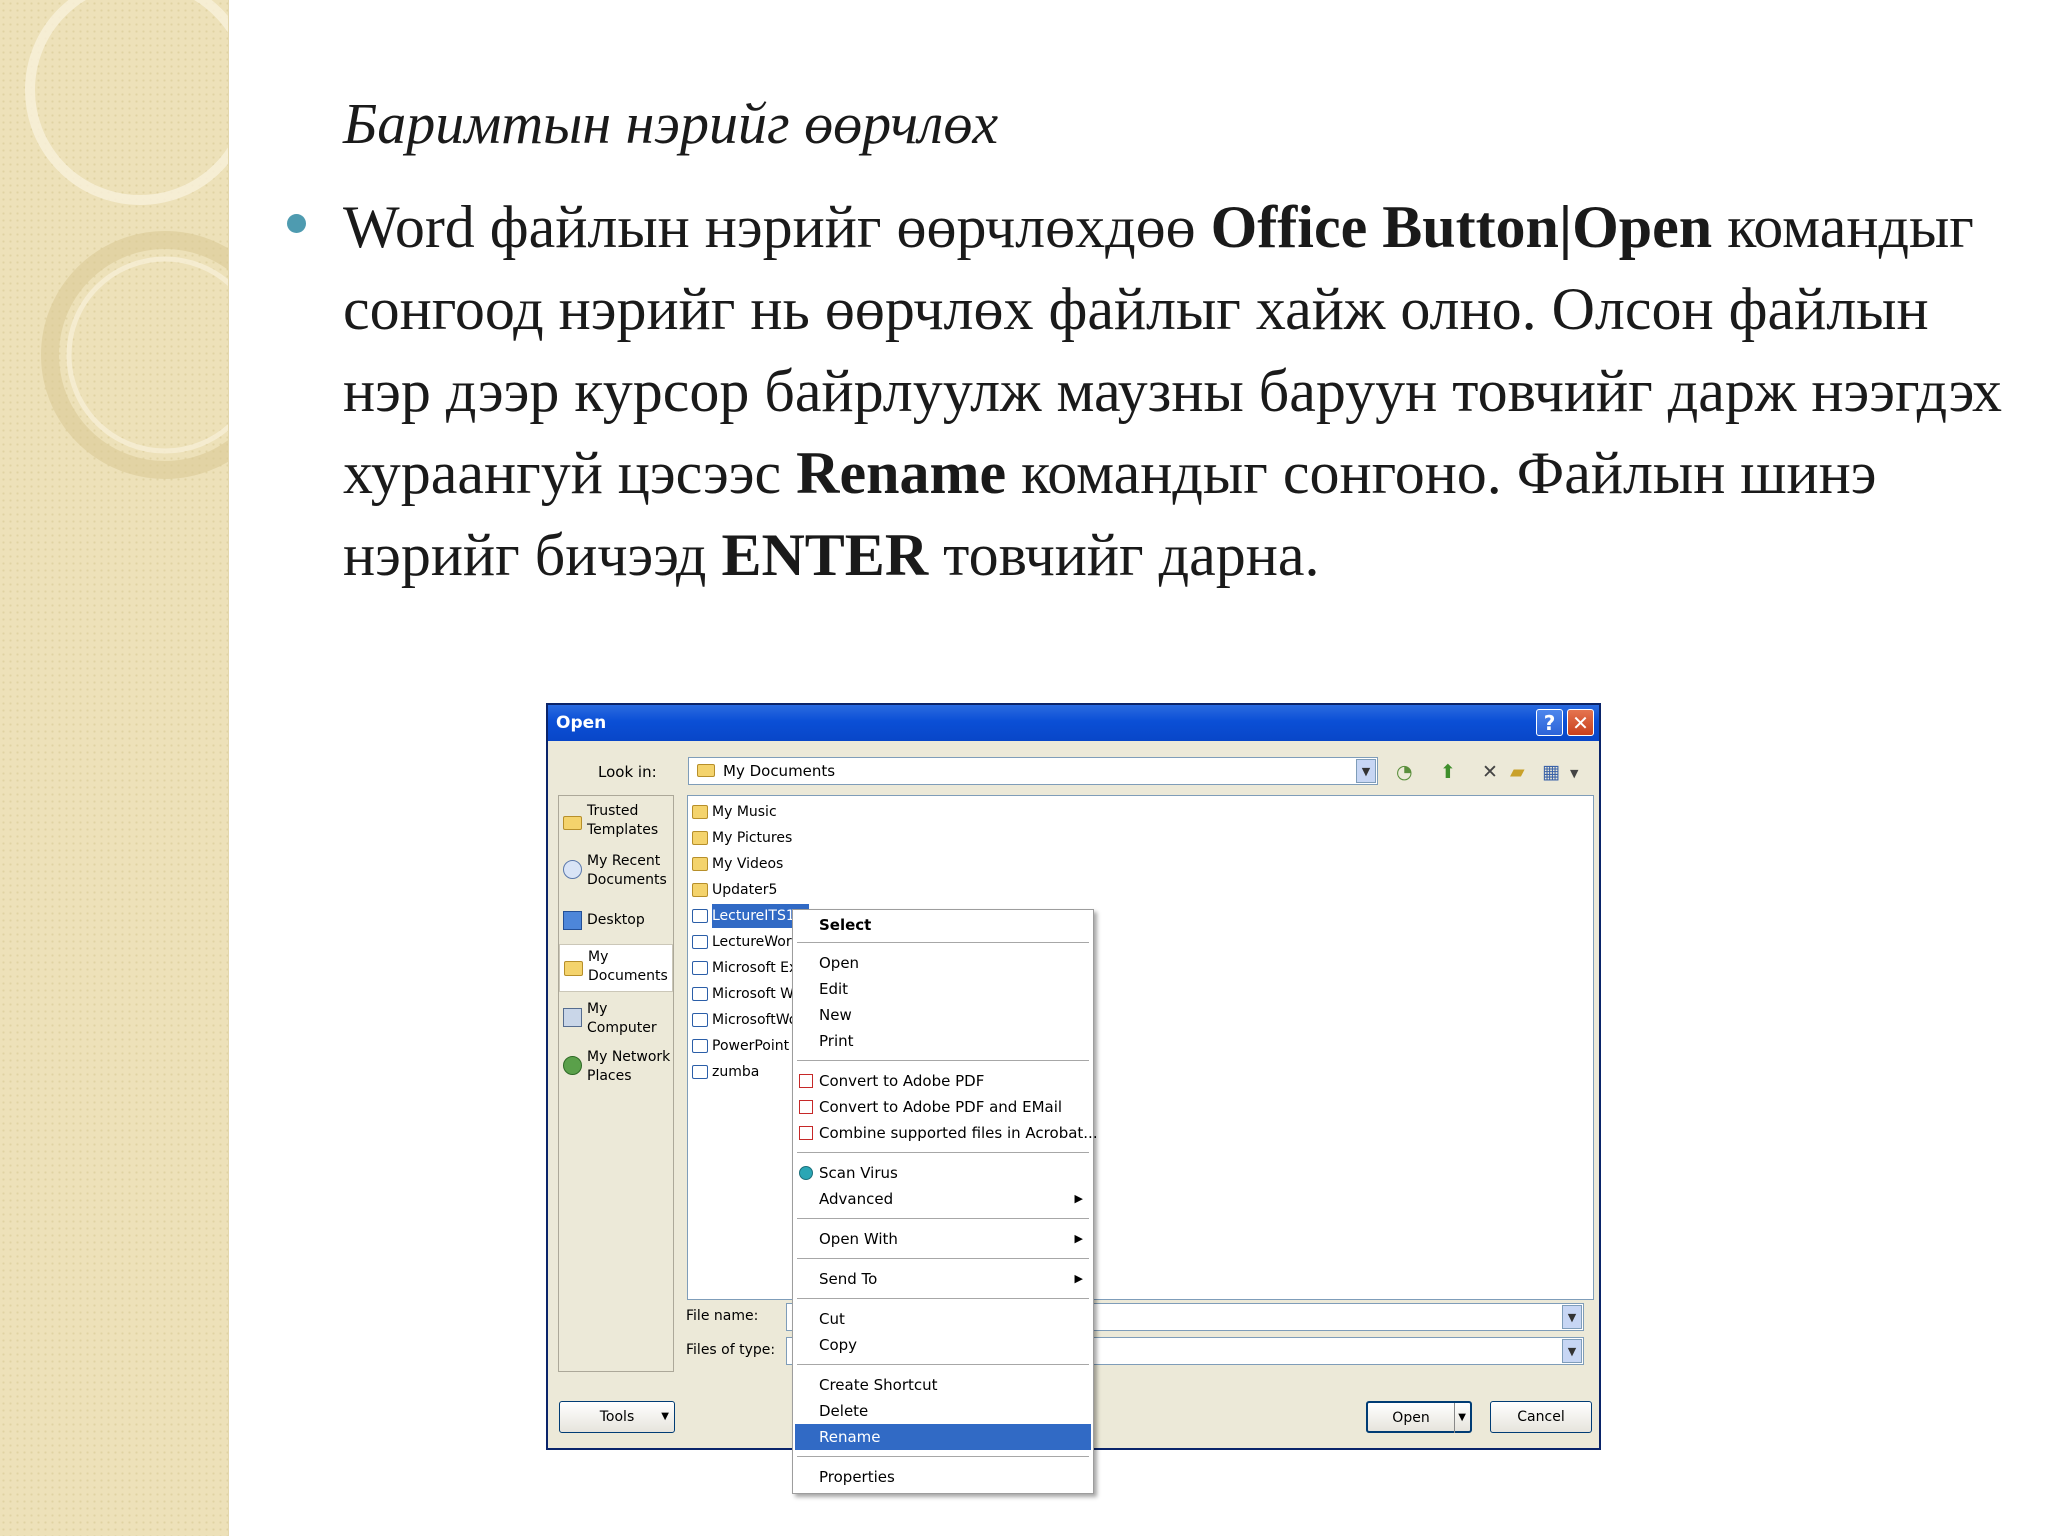 The image size is (2048, 1536). What do you see at coordinates (943, 1199) in the screenshot?
I see `menu-item-advanced: Advanced ▶` at bounding box center [943, 1199].